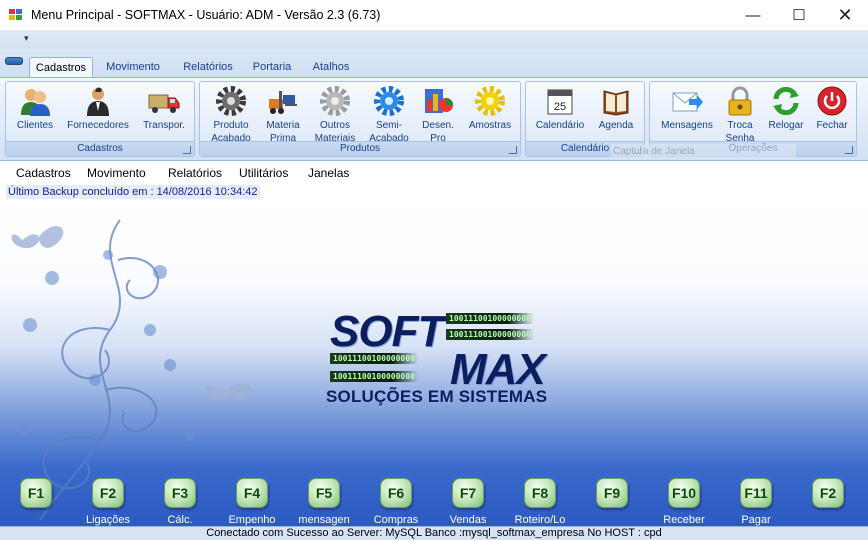 The image size is (868, 540). Describe the element at coordinates (684, 493) in the screenshot. I see `fkey-f10-button: F10` at that location.